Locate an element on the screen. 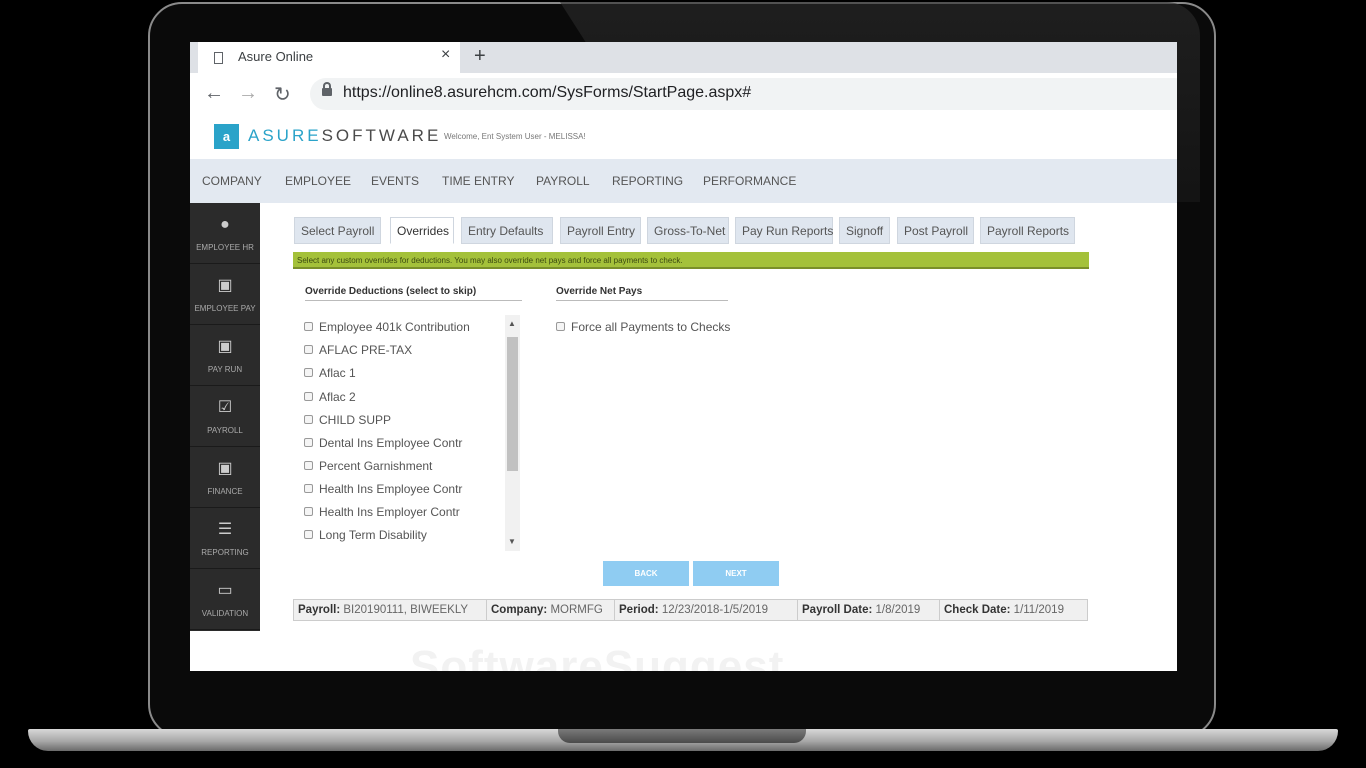 Image resolution: width=1366 pixels, height=768 pixels. asure-logo-icon: a is located at coordinates (226, 136).